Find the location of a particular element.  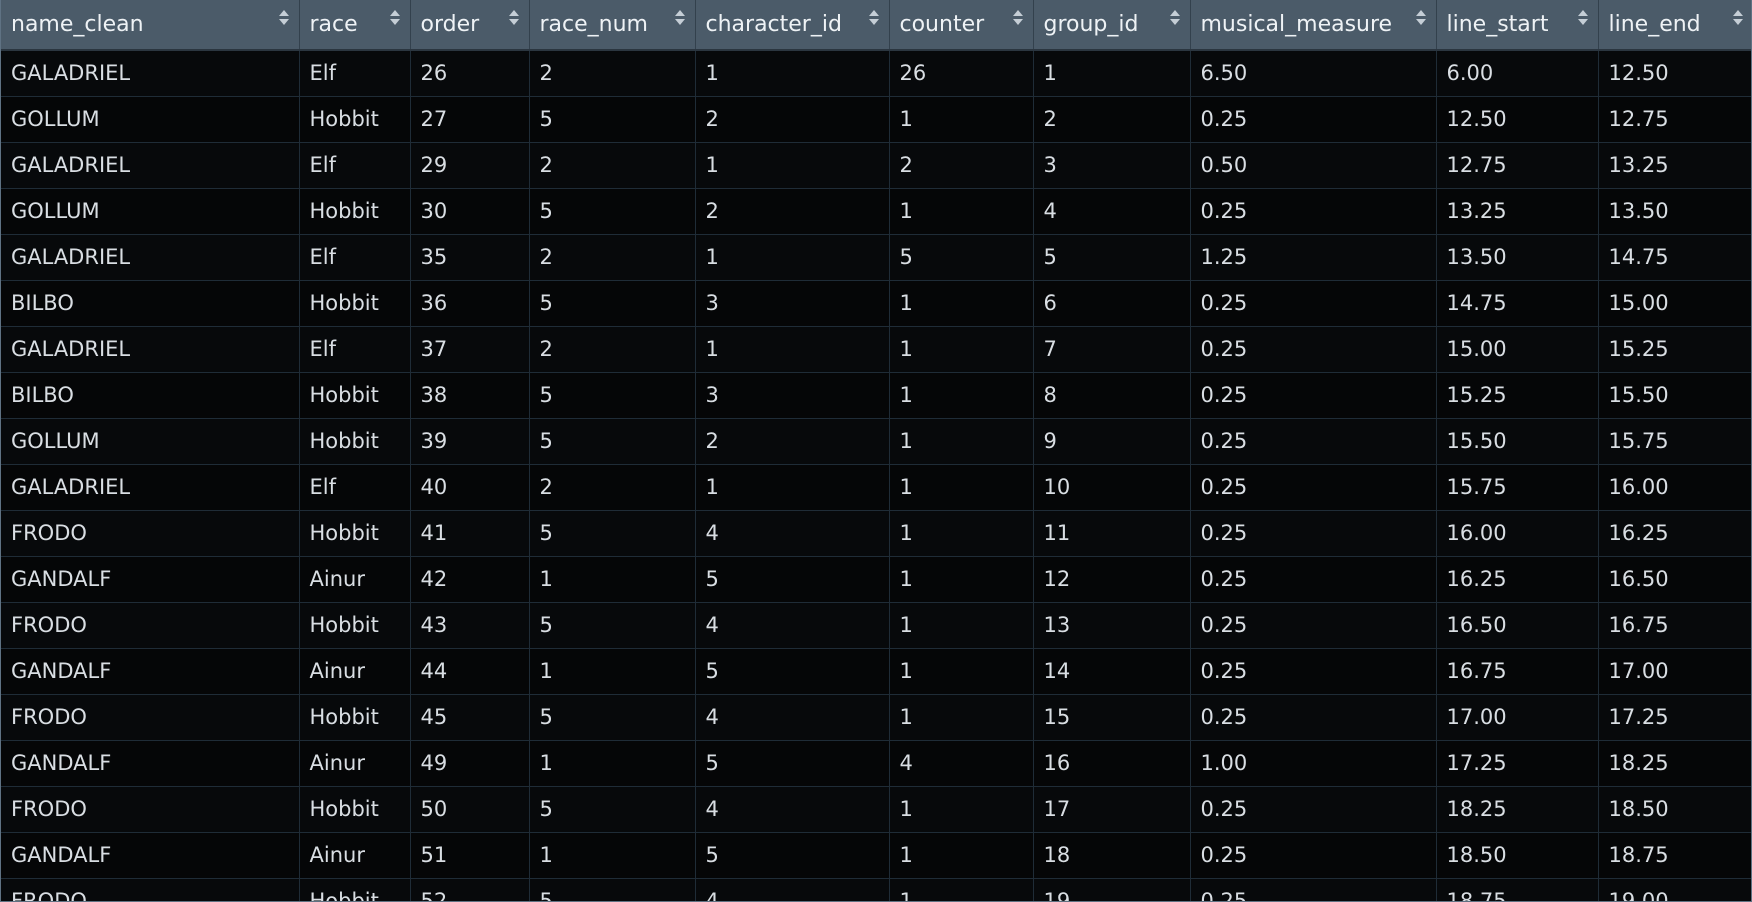

column-header-counter: counter is located at coordinates (961, 25).